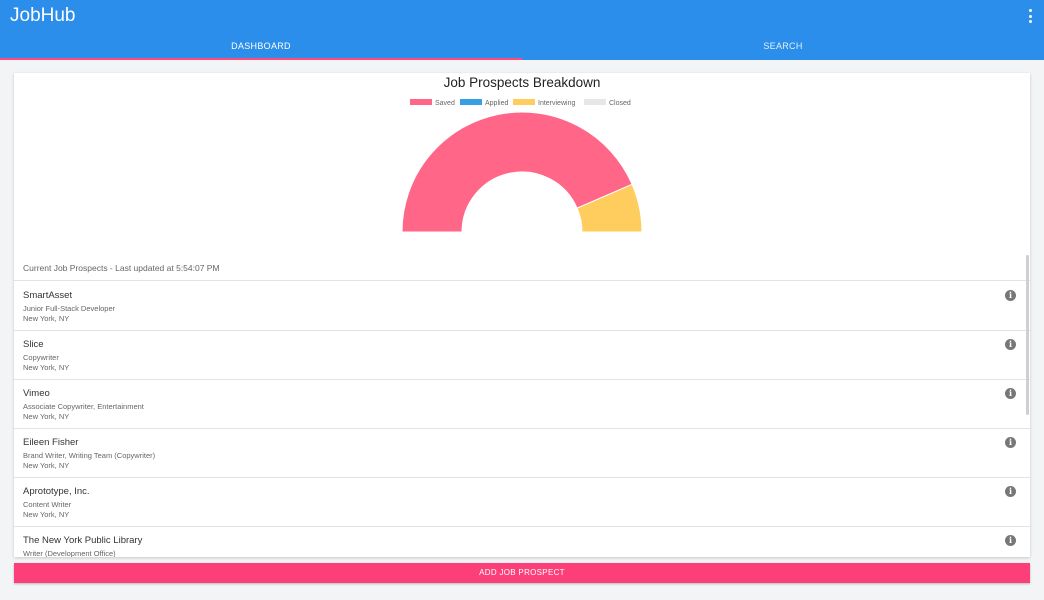  What do you see at coordinates (783, 47) in the screenshot?
I see `tab-search: SEARCH` at bounding box center [783, 47].